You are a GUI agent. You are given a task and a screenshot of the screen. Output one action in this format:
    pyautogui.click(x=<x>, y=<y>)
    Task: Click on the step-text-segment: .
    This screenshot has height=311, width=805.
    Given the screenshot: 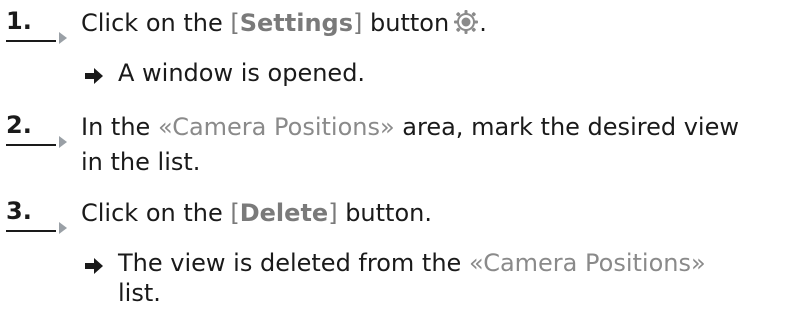 What is the action you would take?
    pyautogui.click(x=483, y=23)
    